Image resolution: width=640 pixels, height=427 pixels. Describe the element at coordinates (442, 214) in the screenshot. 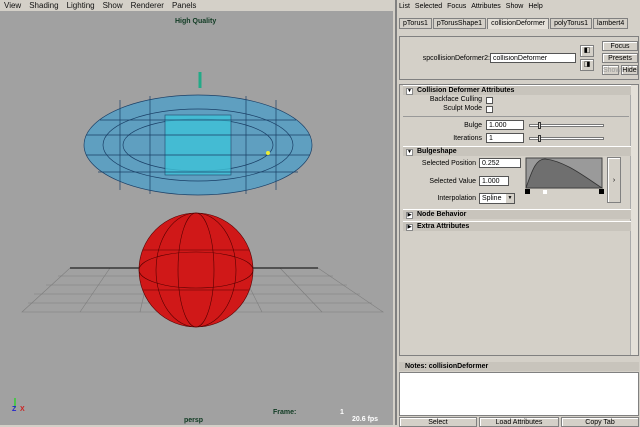

I see `section-title: Node Behavior` at that location.